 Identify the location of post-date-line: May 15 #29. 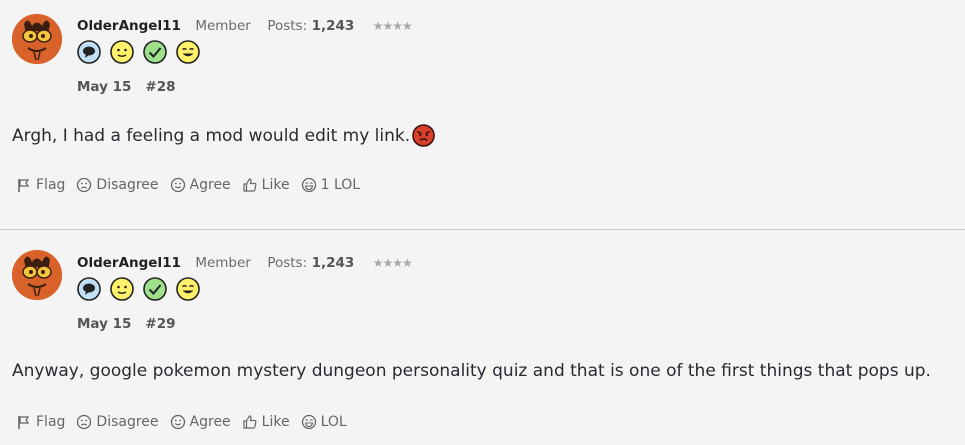
(126, 324).